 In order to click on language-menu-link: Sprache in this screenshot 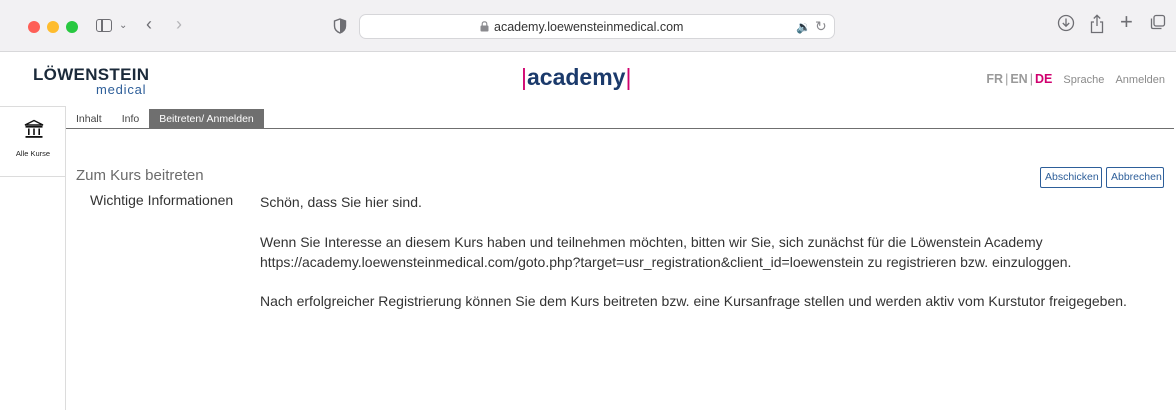, I will do `click(1083, 80)`.